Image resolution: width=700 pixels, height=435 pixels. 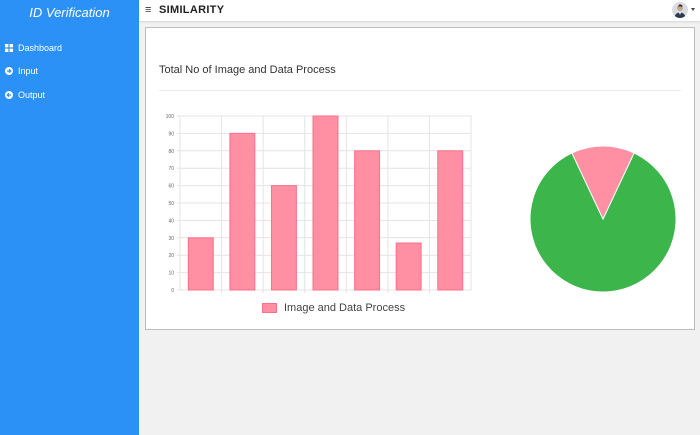 I want to click on chart-legend: Image and Data Process, so click(x=333, y=308).